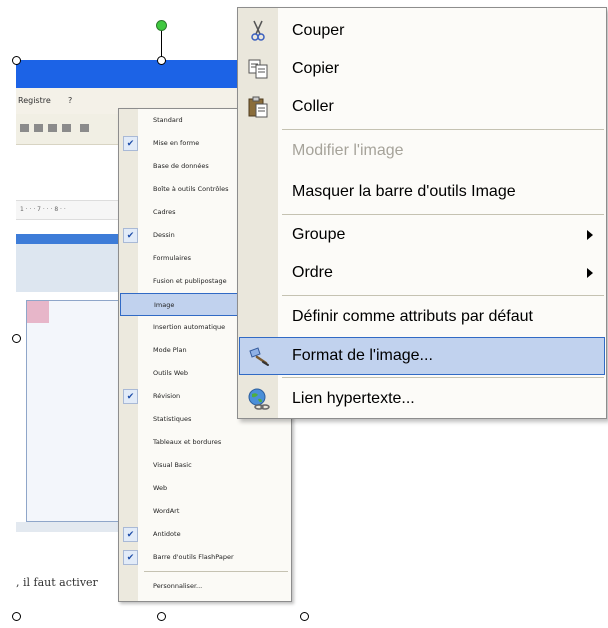 The width and height of the screenshot is (608, 628). What do you see at coordinates (422, 235) in the screenshot?
I see `menu-item-group: Groupe` at bounding box center [422, 235].